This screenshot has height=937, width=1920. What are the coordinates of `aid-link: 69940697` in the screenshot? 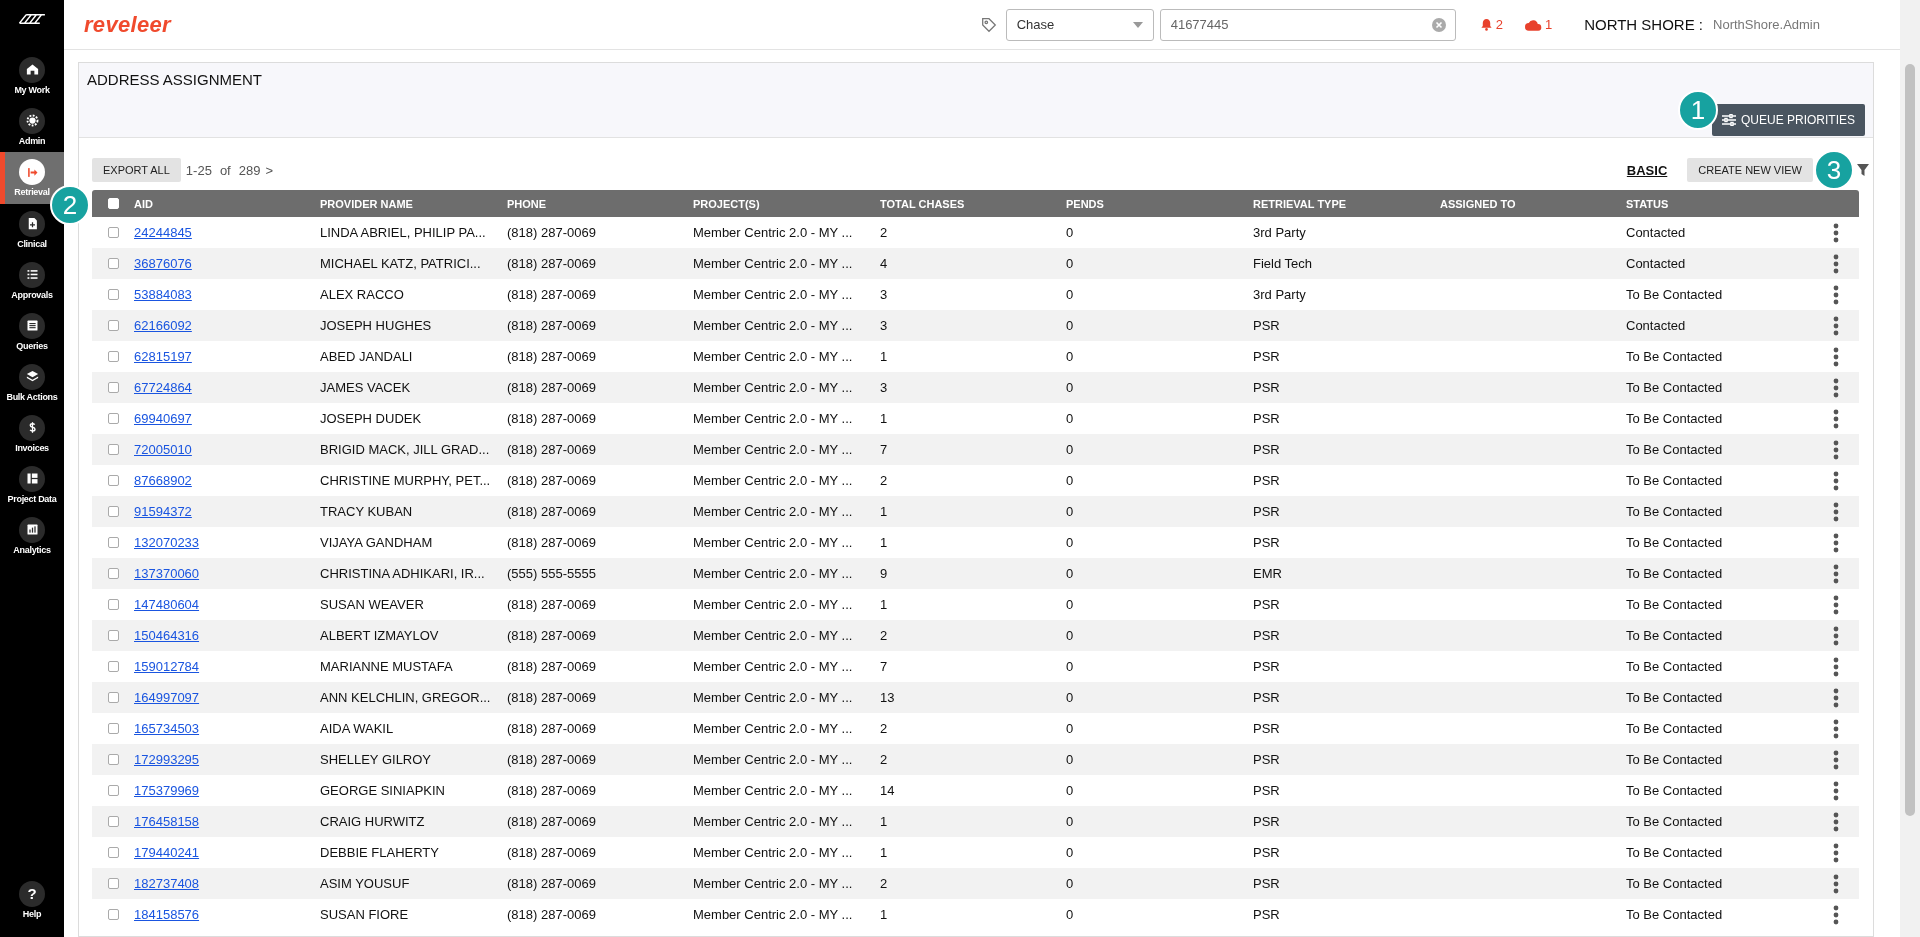 It's located at (163, 418).